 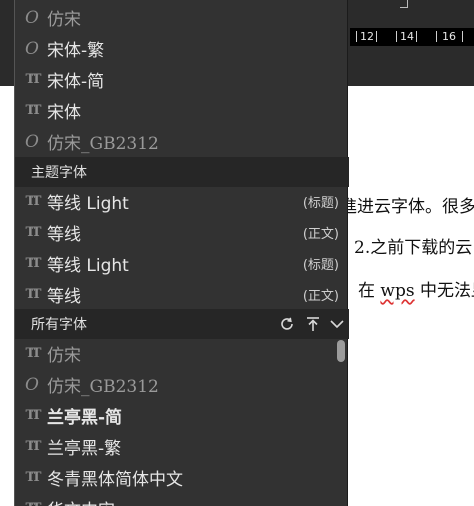 What do you see at coordinates (85, 418) in the screenshot?
I see `font-name: 兰亭黑-简` at bounding box center [85, 418].